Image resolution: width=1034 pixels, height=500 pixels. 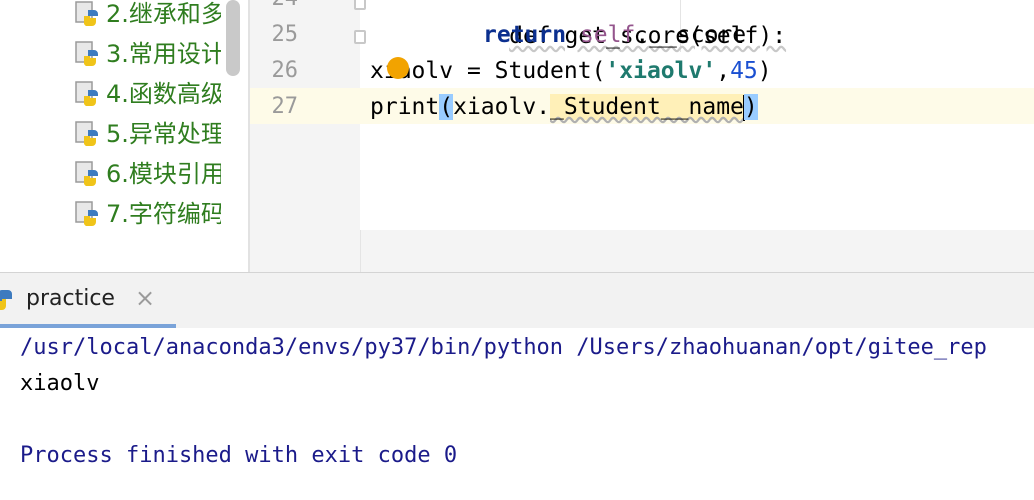 What do you see at coordinates (285, 34) in the screenshot?
I see `line-number: 25` at bounding box center [285, 34].